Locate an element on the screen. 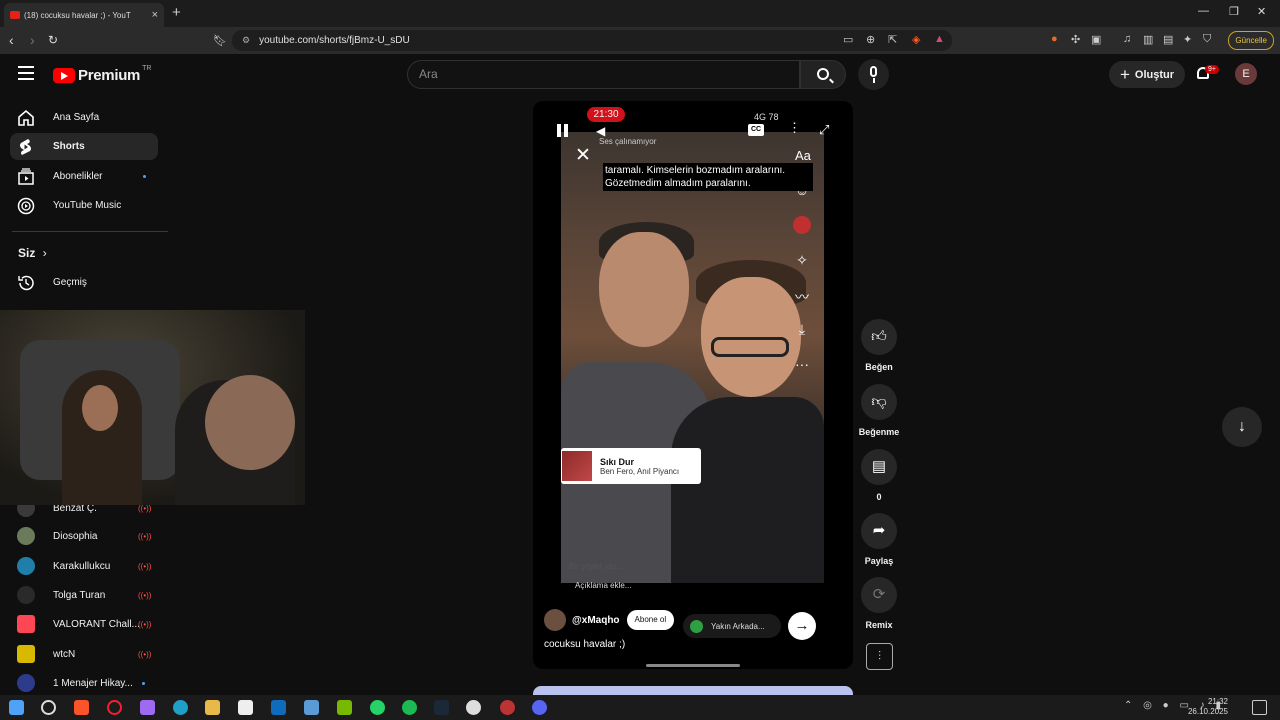 The height and width of the screenshot is (720, 1280). fullscreen-icon: ⤢ is located at coordinates (824, 130).